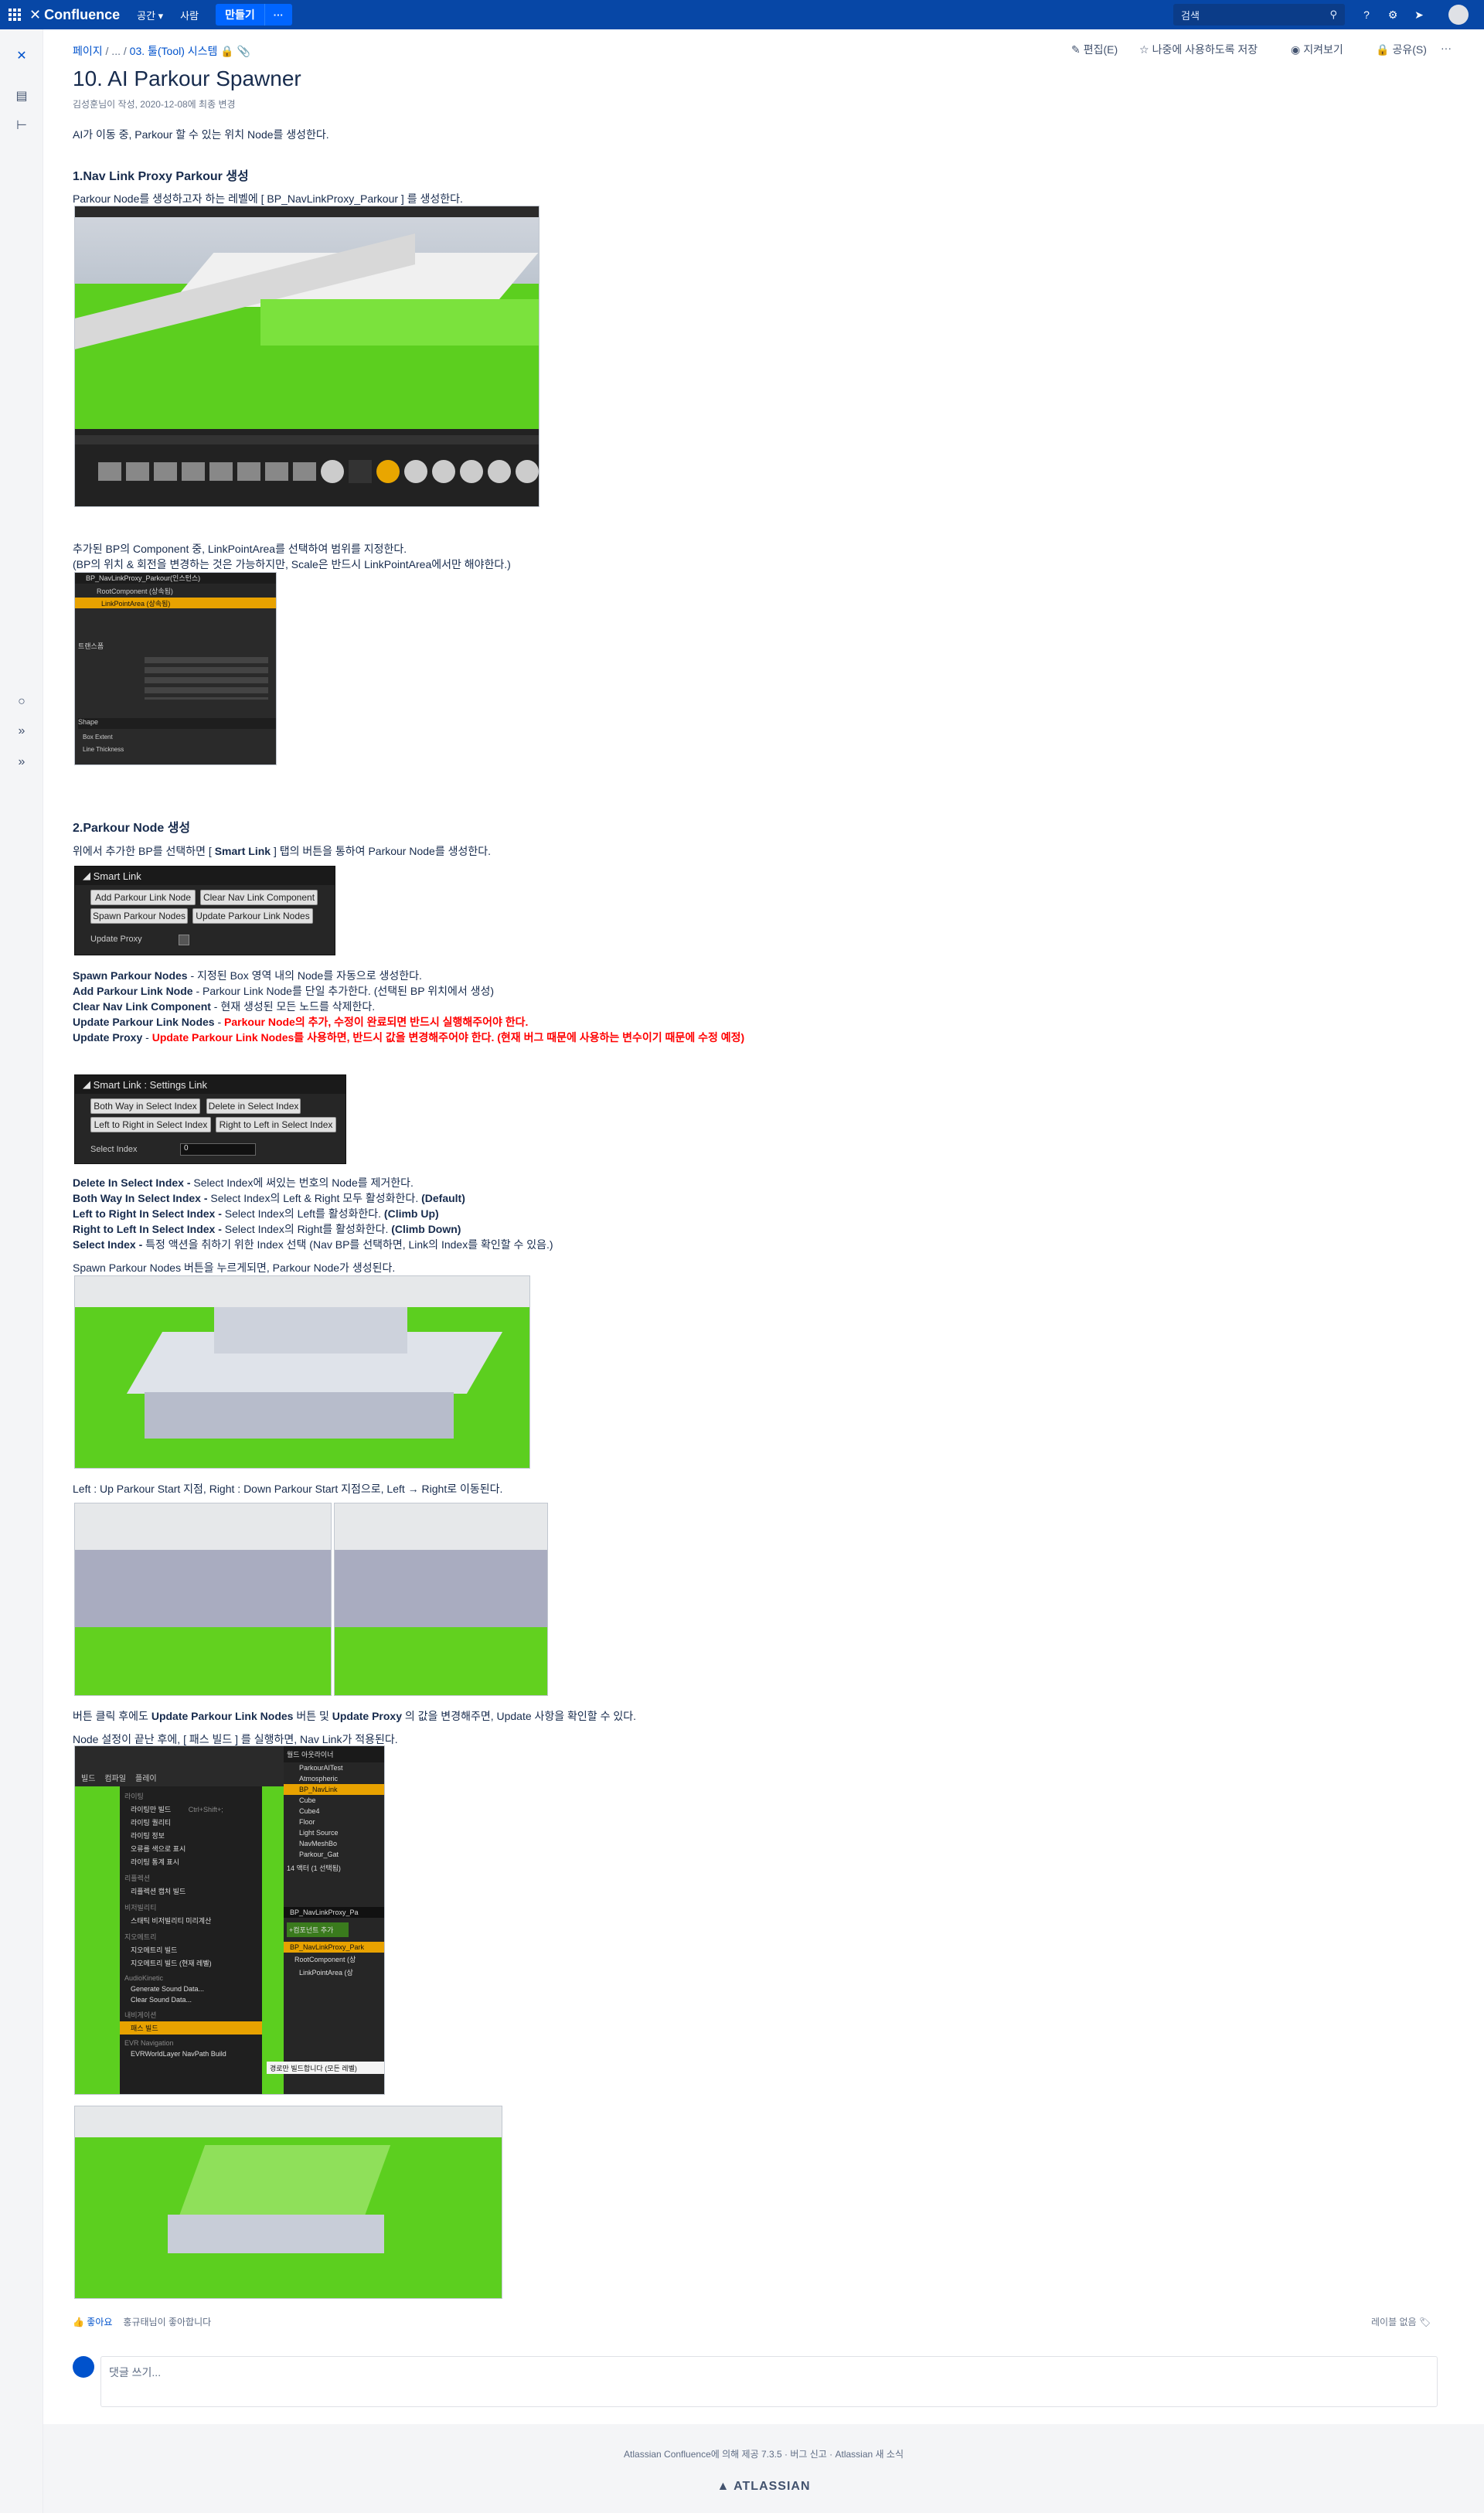 The height and width of the screenshot is (2513, 1484). Describe the element at coordinates (191, 1891) in the screenshot. I see `menu-build-reflection: 리플렉션 캡처 빌드` at that location.